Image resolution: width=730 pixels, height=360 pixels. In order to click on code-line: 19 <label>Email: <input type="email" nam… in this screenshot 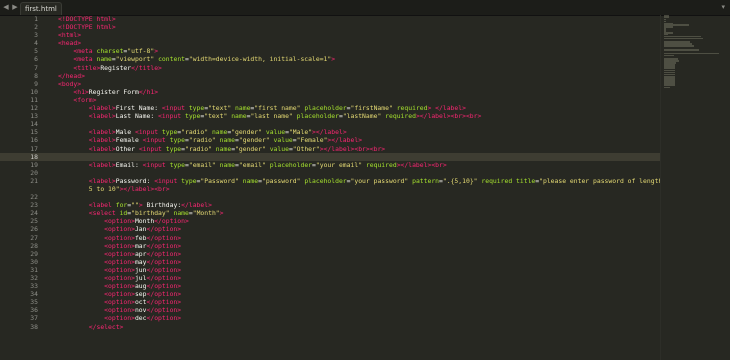, I will do `click(330, 165)`.